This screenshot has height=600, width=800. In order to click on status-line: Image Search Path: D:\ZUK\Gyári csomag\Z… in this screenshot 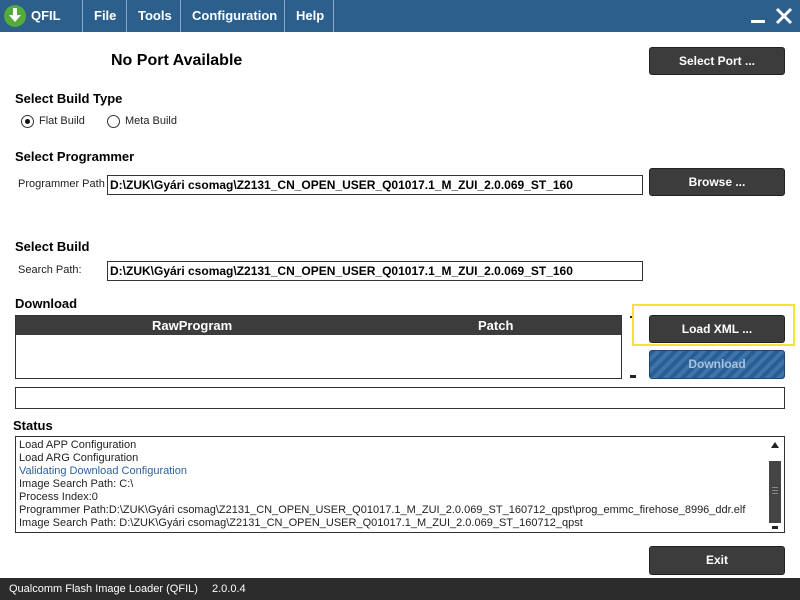, I will do `click(301, 523)`.